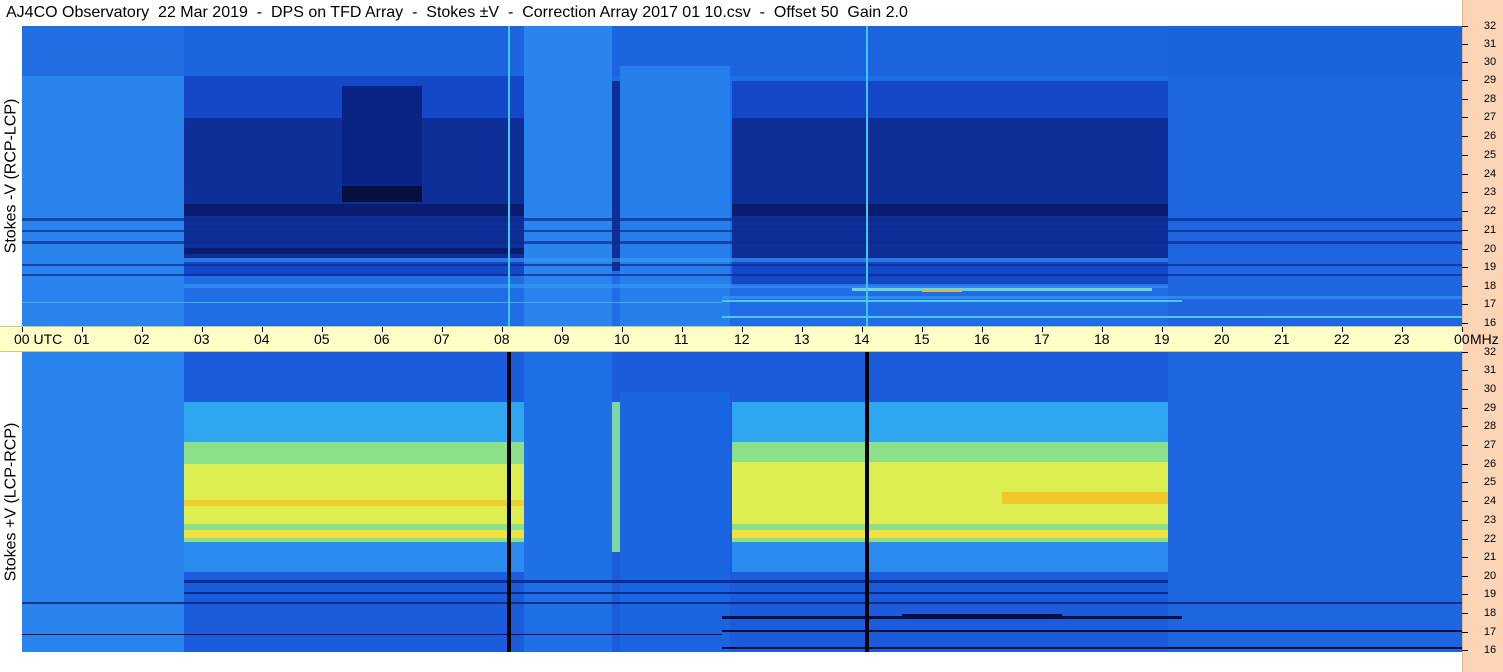  Describe the element at coordinates (742, 339) in the screenshot. I see `time-label-12: 12` at that location.